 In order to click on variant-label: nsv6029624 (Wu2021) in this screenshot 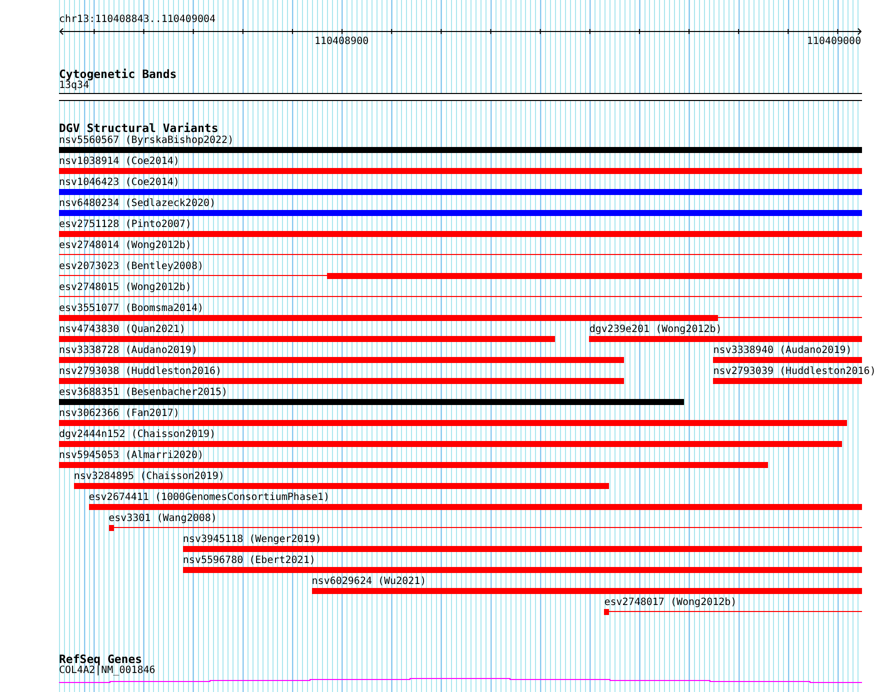, I will do `click(369, 582)`.